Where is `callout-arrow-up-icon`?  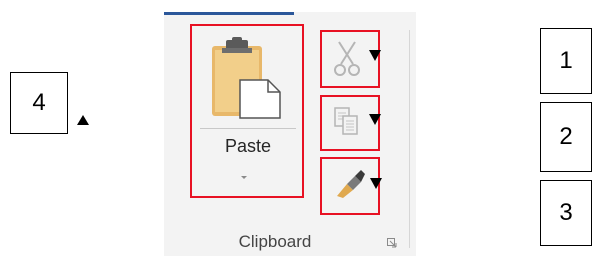
callout-arrow-up-icon is located at coordinates (83, 120).